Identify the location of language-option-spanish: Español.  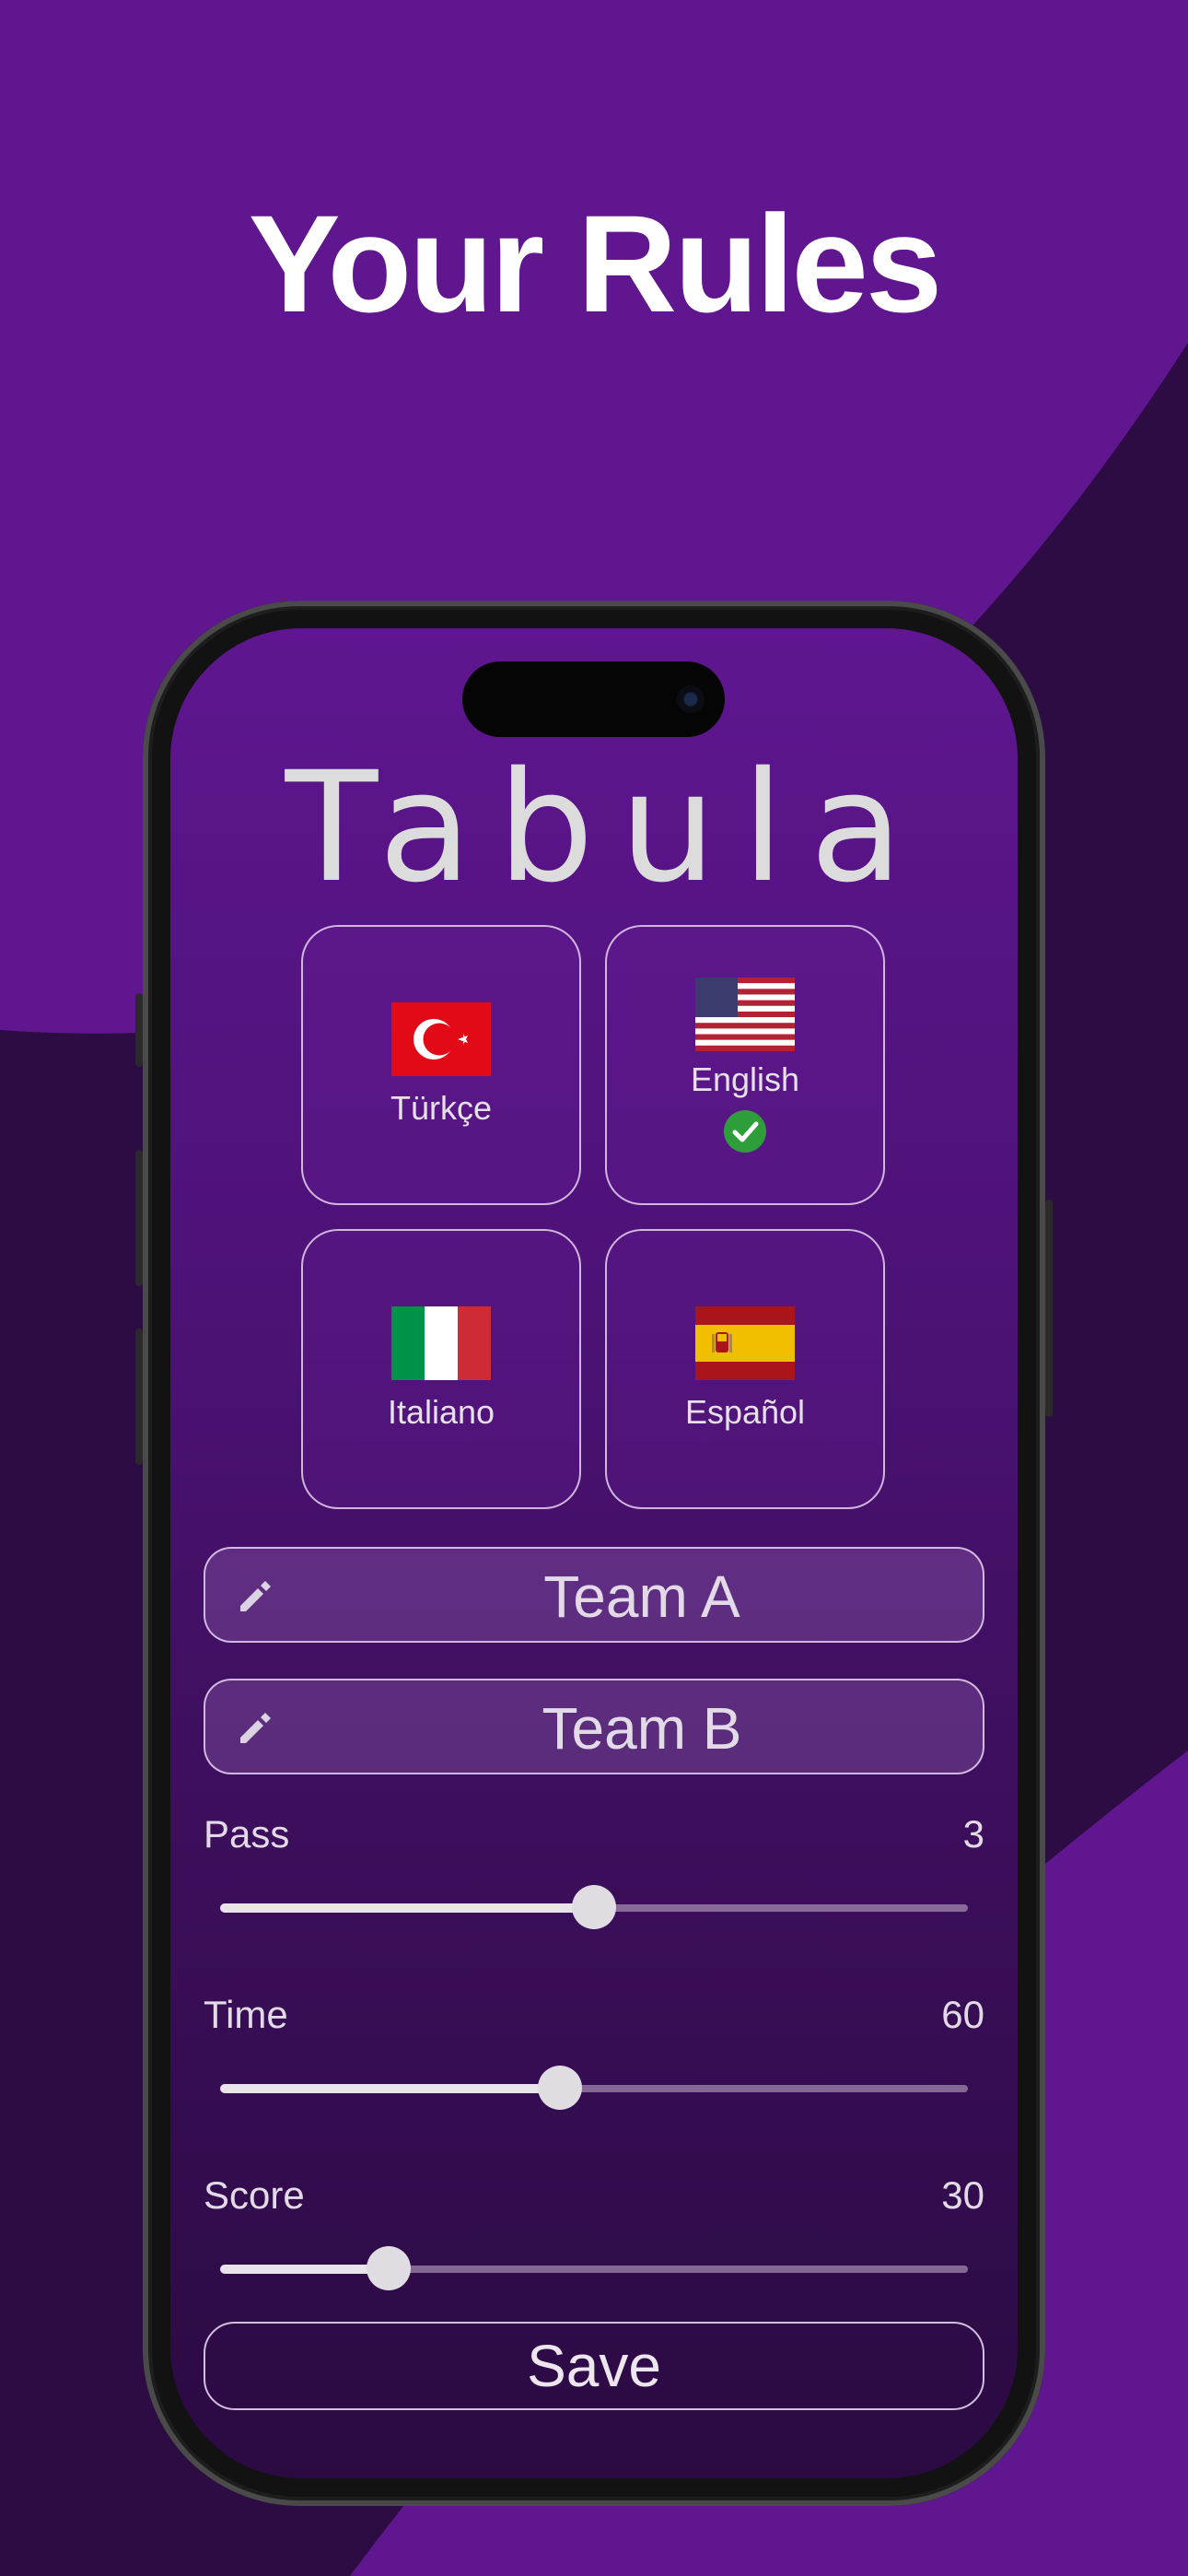
(745, 1369).